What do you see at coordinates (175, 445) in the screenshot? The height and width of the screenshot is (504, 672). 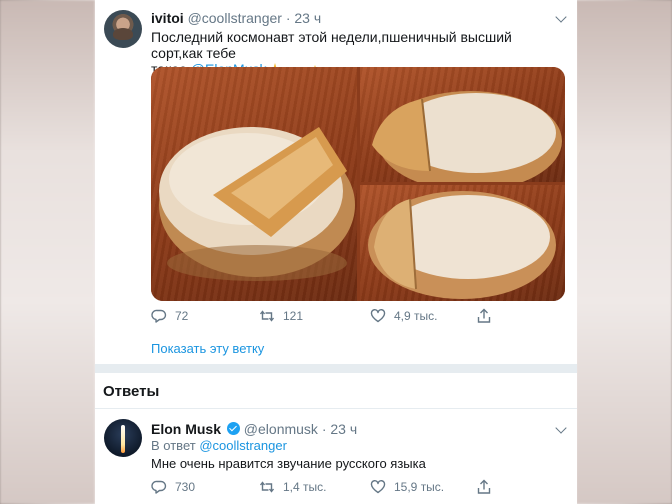 I see `reply-to-label: В ответ` at bounding box center [175, 445].